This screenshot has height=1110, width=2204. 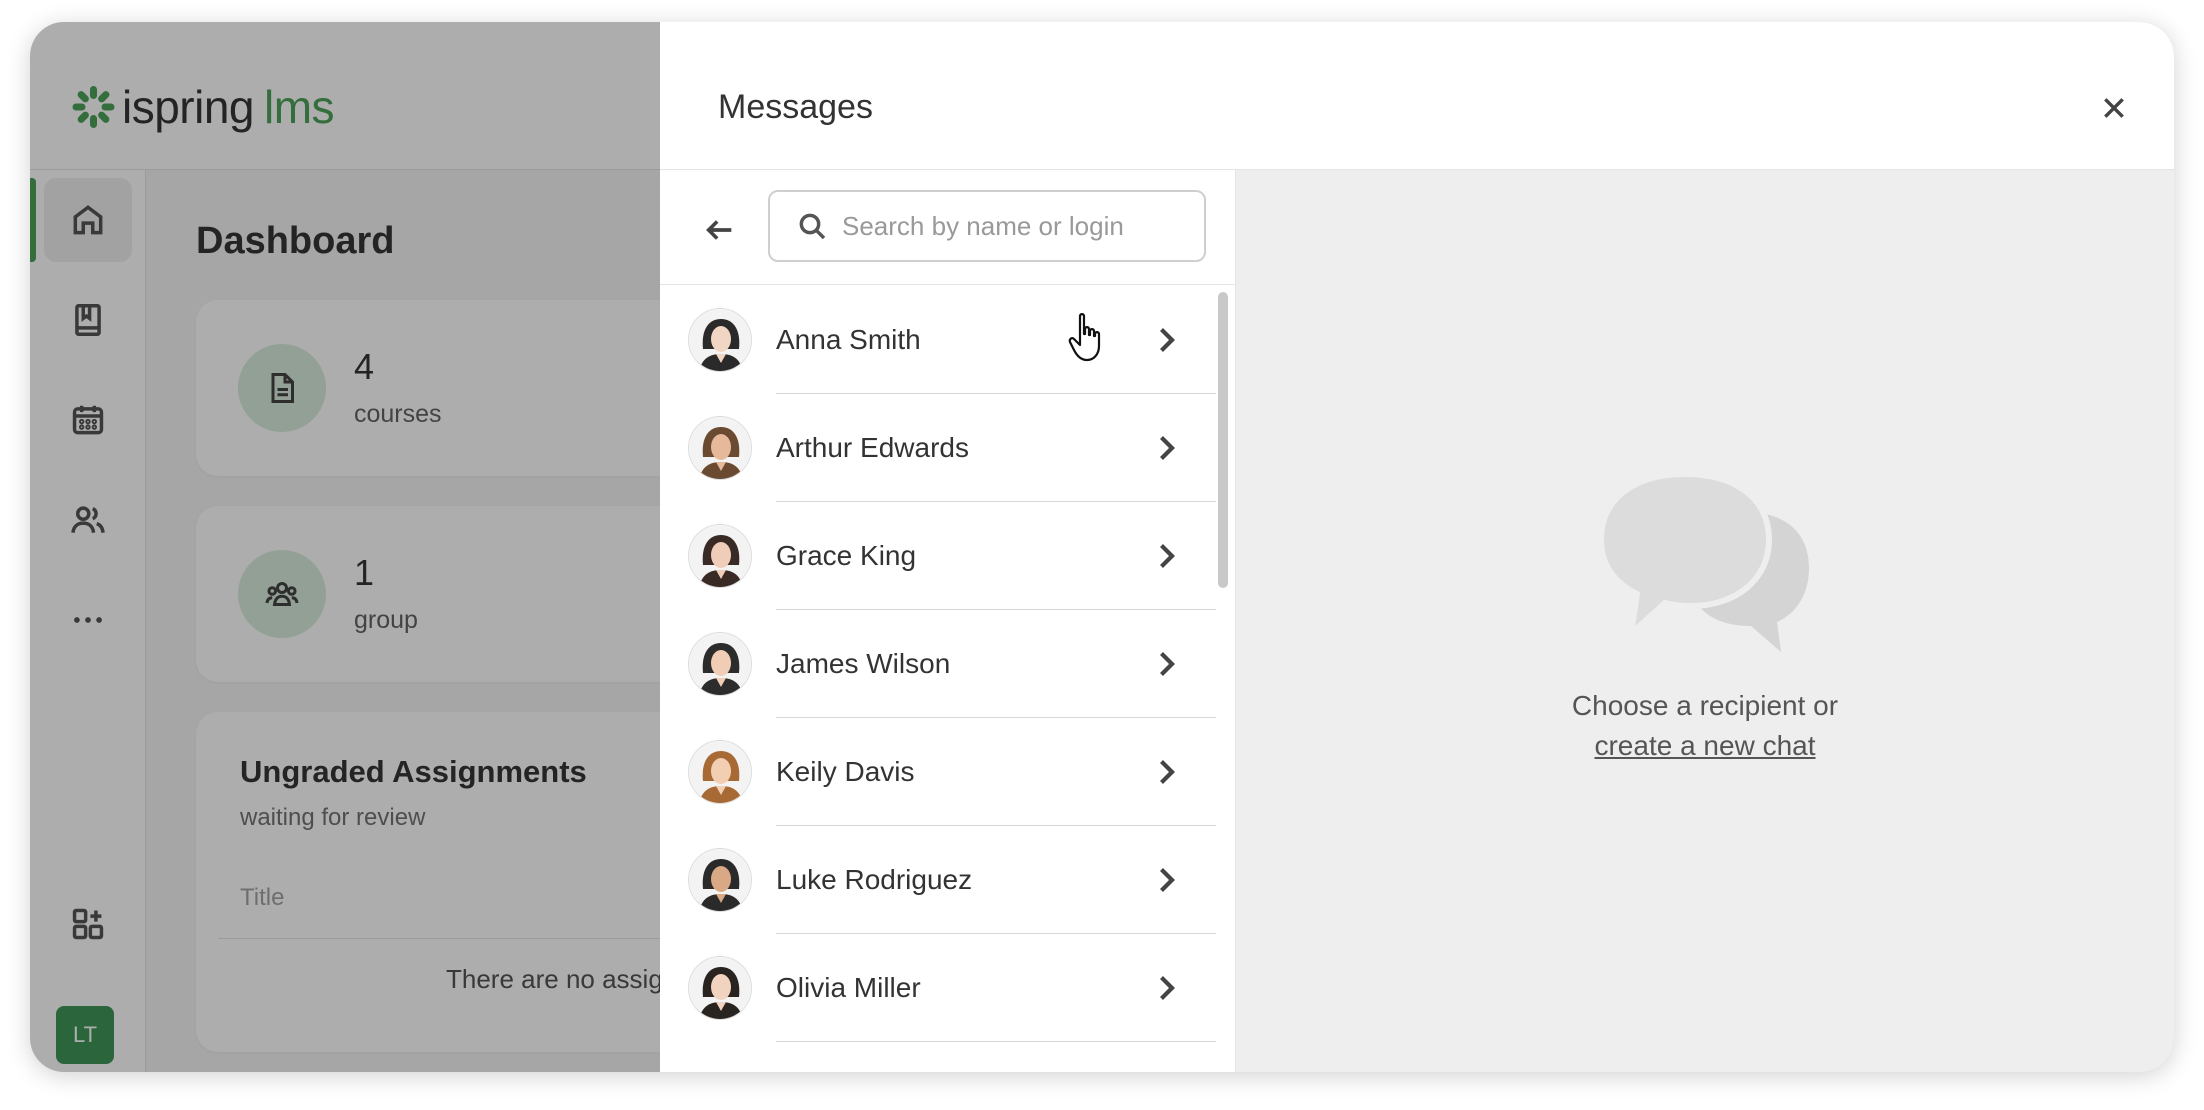 What do you see at coordinates (812, 226) in the screenshot?
I see `search-icon` at bounding box center [812, 226].